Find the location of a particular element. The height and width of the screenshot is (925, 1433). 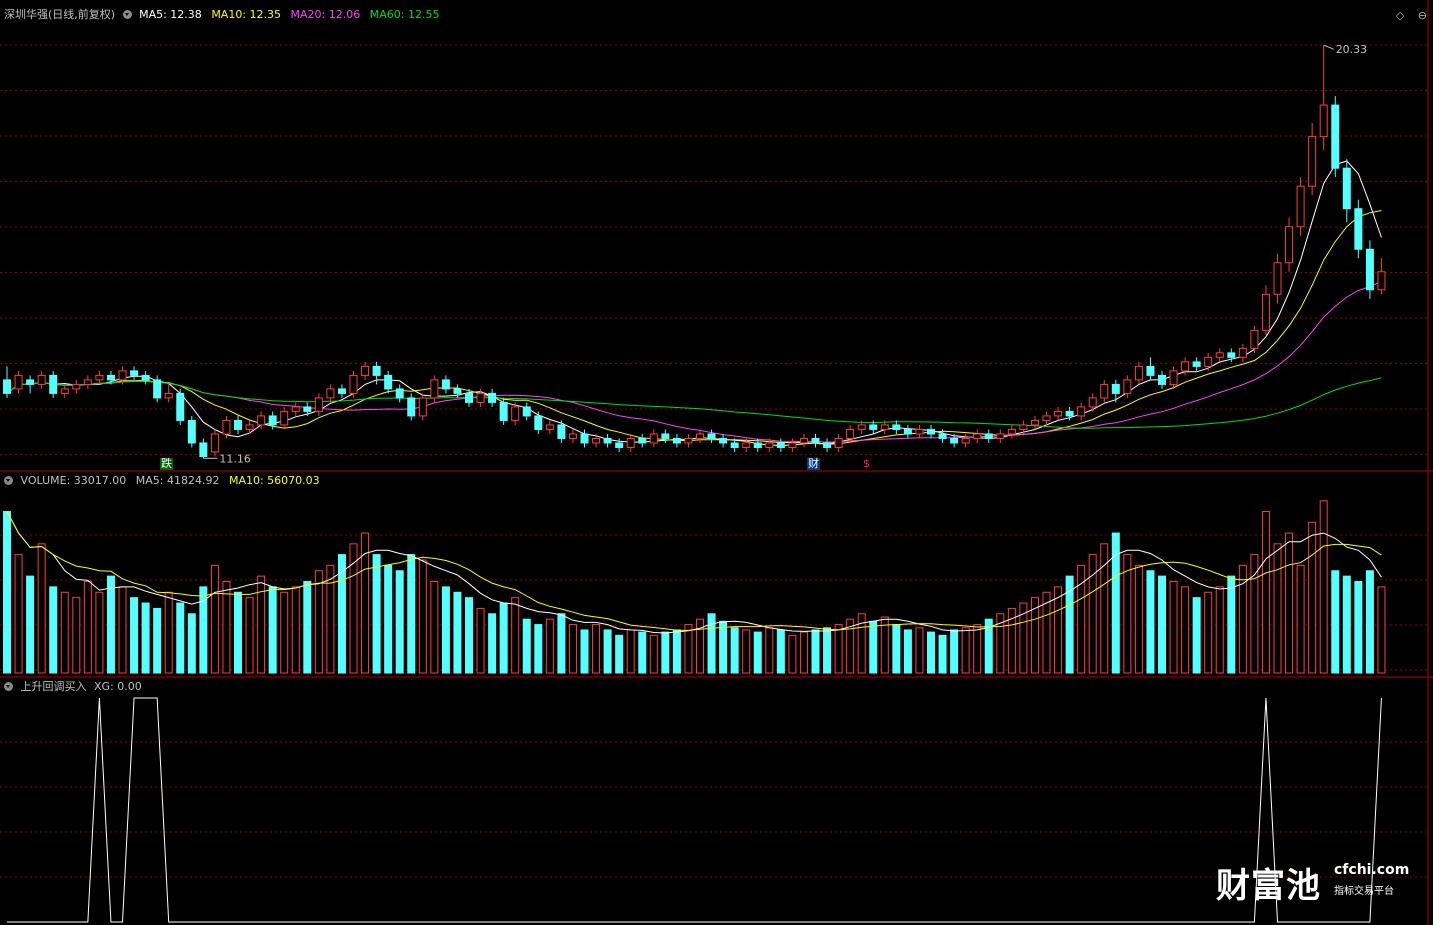

panel-menu-icon is located at coordinates (127, 14).